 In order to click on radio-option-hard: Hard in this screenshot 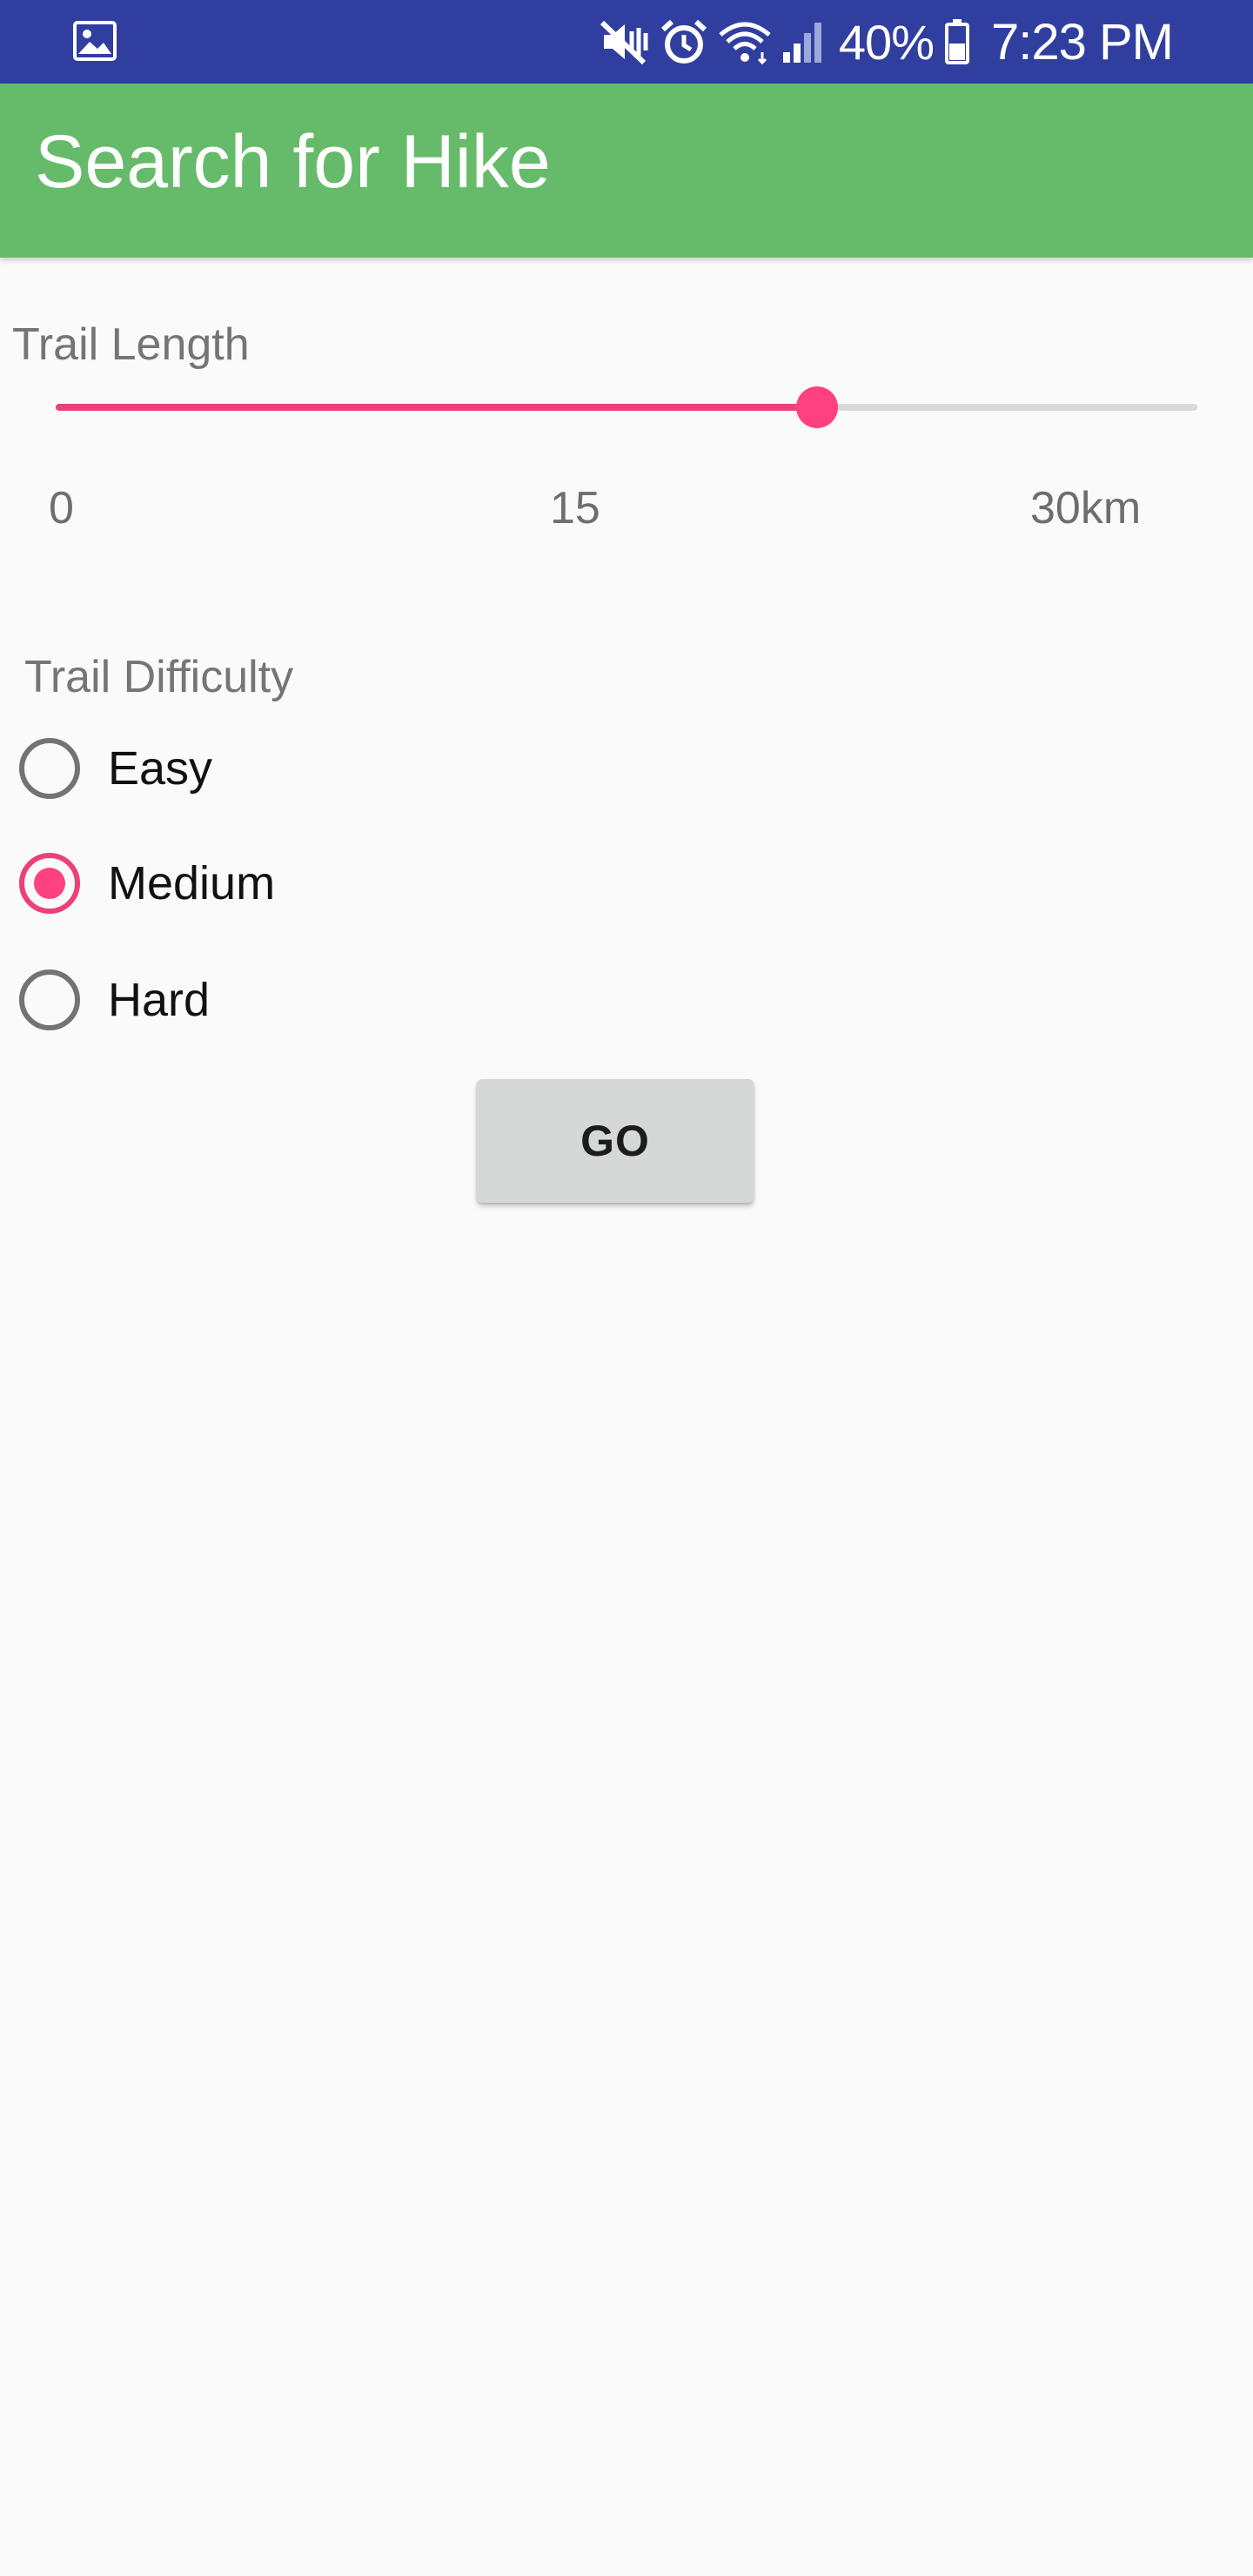, I will do `click(114, 1000)`.